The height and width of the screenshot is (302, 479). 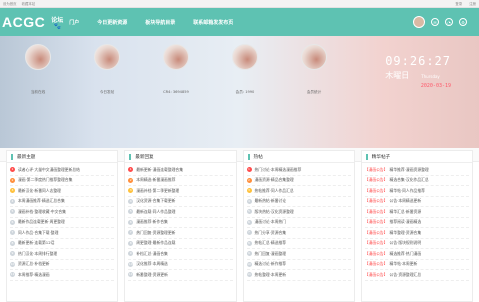 I want to click on mail-icon: ✉, so click(x=435, y=22).